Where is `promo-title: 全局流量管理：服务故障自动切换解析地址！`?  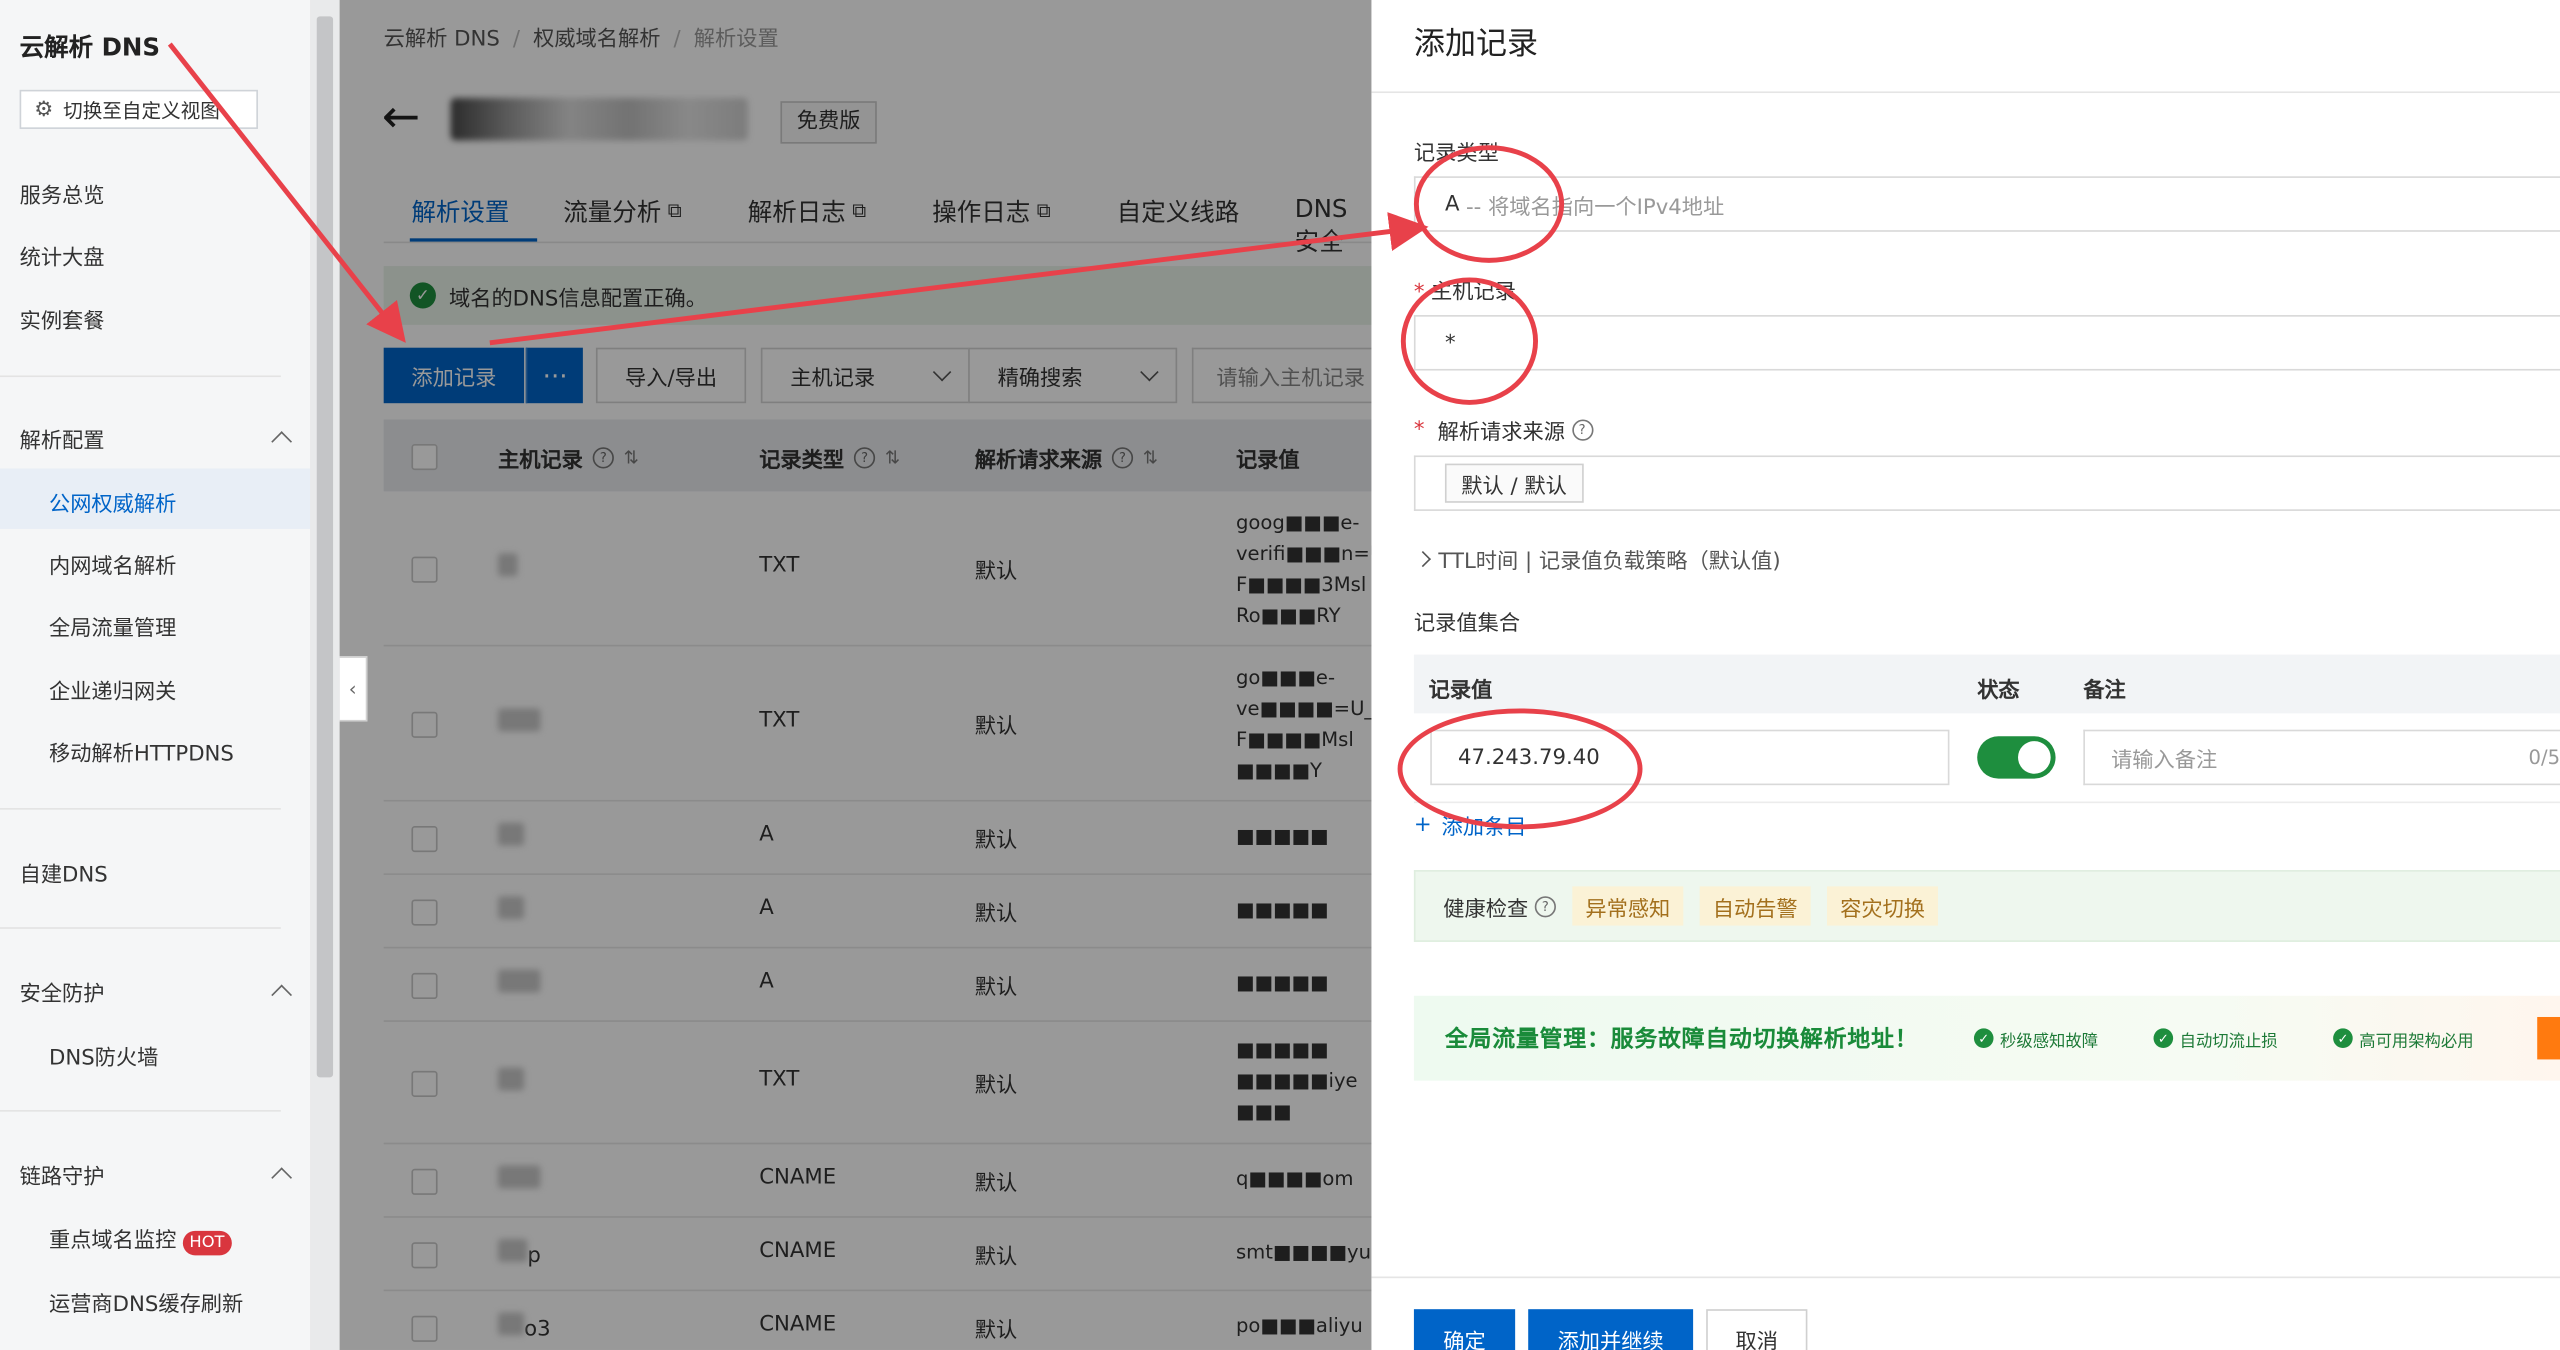
promo-title: 全局流量管理：服务故障自动切换解析地址！ is located at coordinates (1681, 1039).